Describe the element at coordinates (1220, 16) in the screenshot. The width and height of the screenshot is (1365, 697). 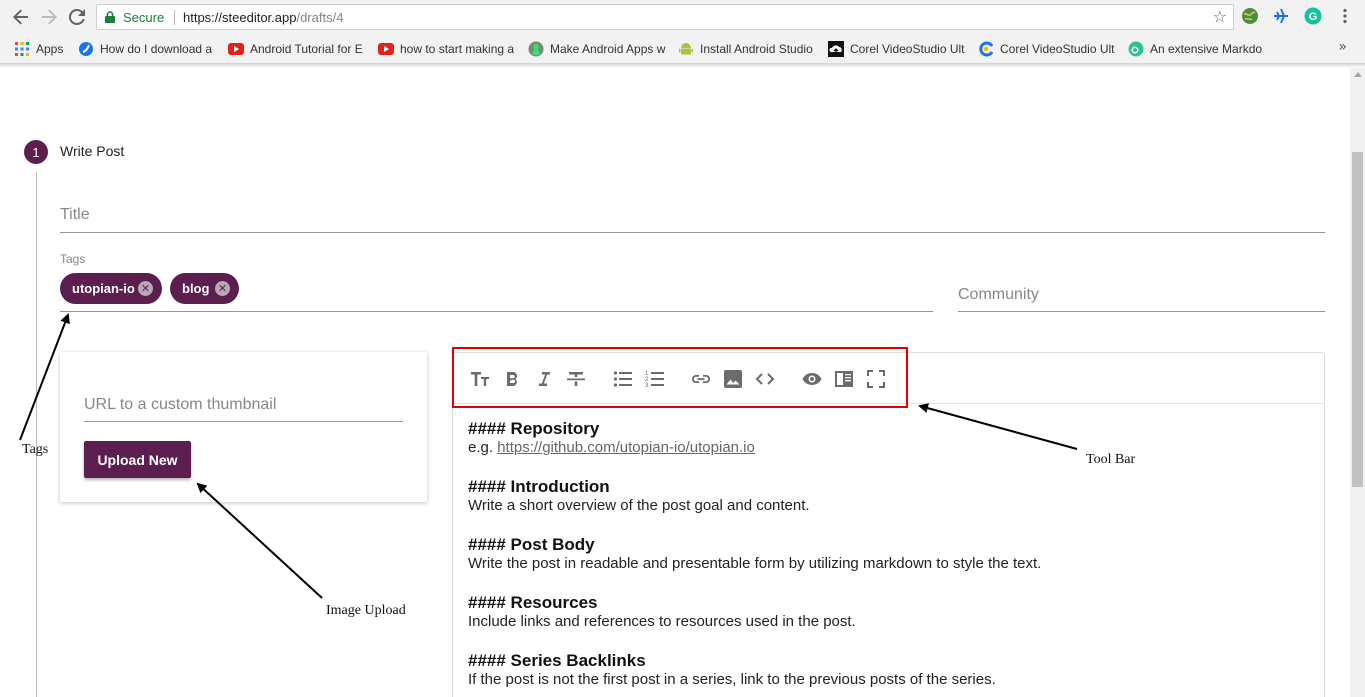
I see `bookmark-star-icon: ☆` at that location.